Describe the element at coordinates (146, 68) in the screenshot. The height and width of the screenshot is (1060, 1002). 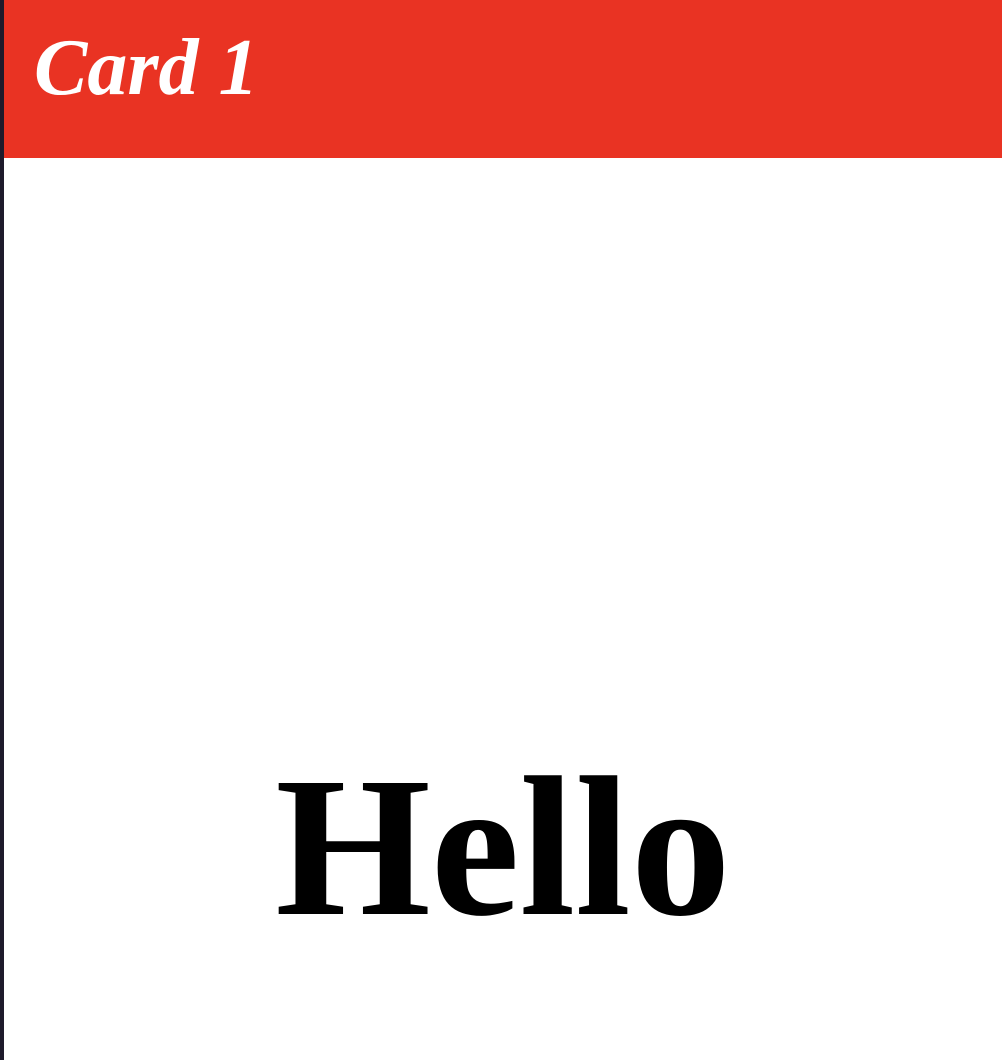
I see `card-title: Card 1` at that location.